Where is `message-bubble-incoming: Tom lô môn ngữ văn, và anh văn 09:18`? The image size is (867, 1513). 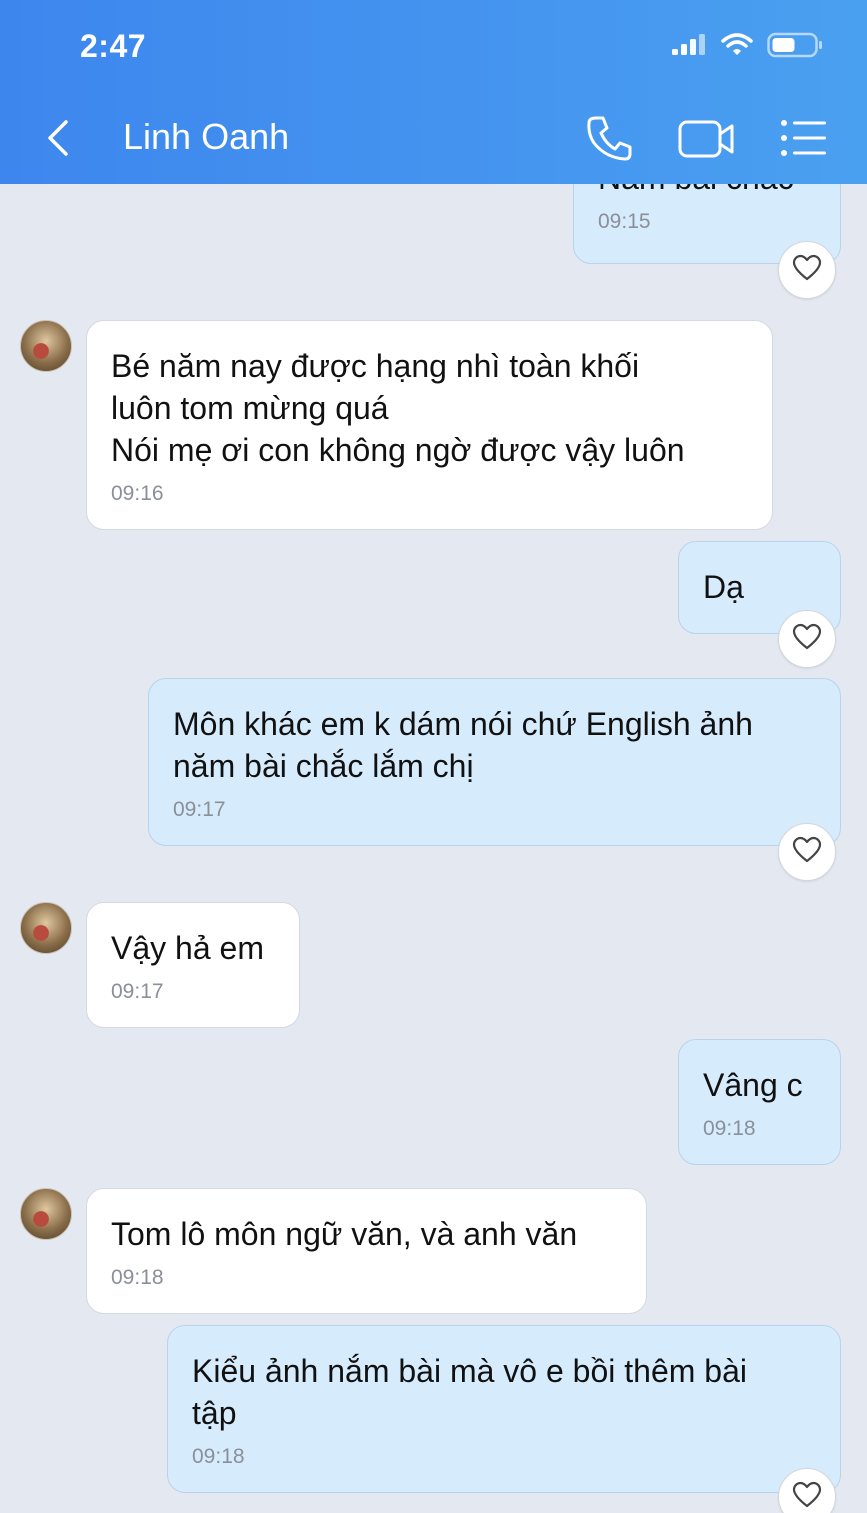 message-bubble-incoming: Tom lô môn ngữ văn, và anh văn 09:18 is located at coordinates (366, 1251).